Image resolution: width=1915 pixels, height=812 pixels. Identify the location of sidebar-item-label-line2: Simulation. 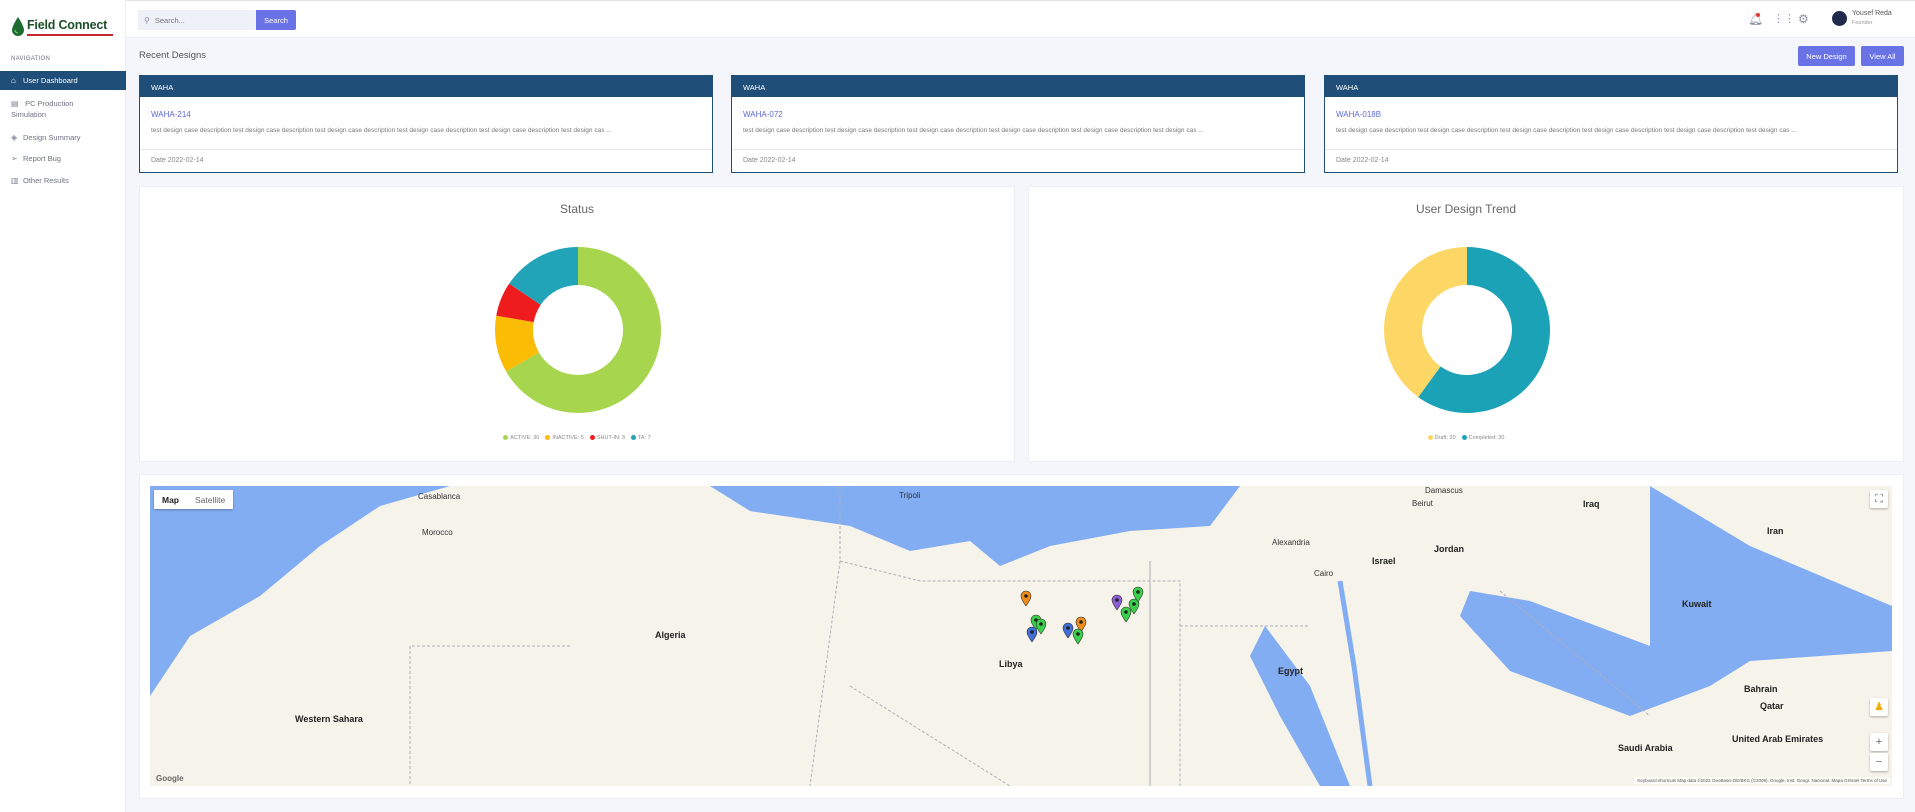
(29, 114).